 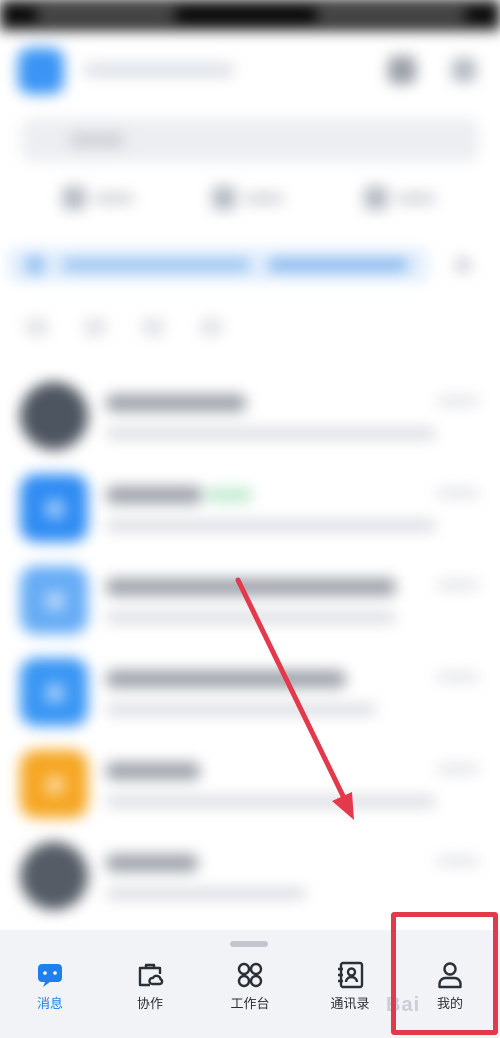 What do you see at coordinates (159, 70) in the screenshot?
I see `org-name` at bounding box center [159, 70].